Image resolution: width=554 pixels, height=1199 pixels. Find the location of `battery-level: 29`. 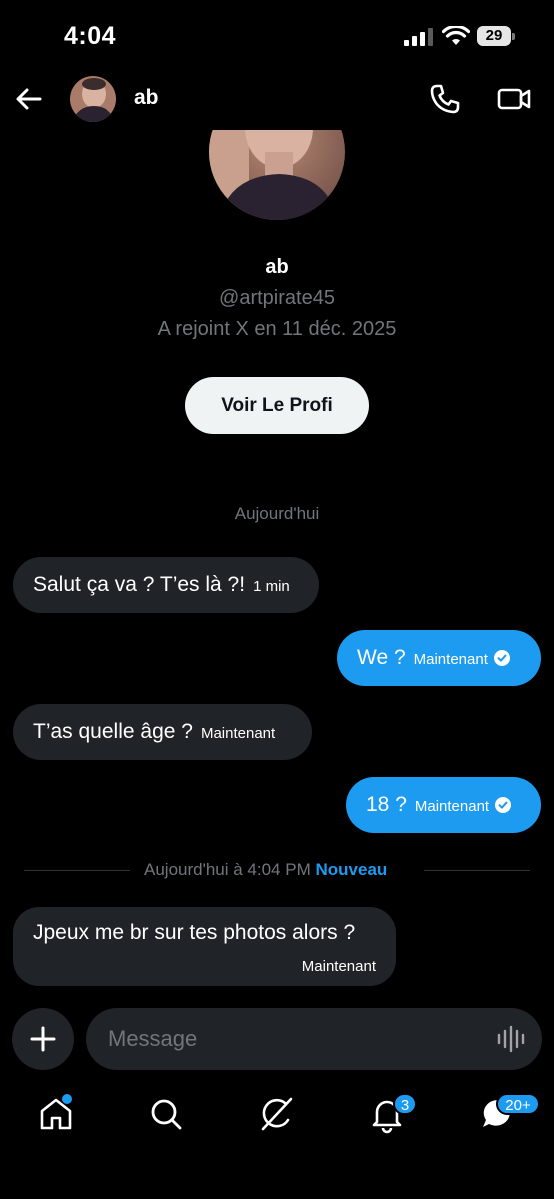

battery-level: 29 is located at coordinates (494, 35).